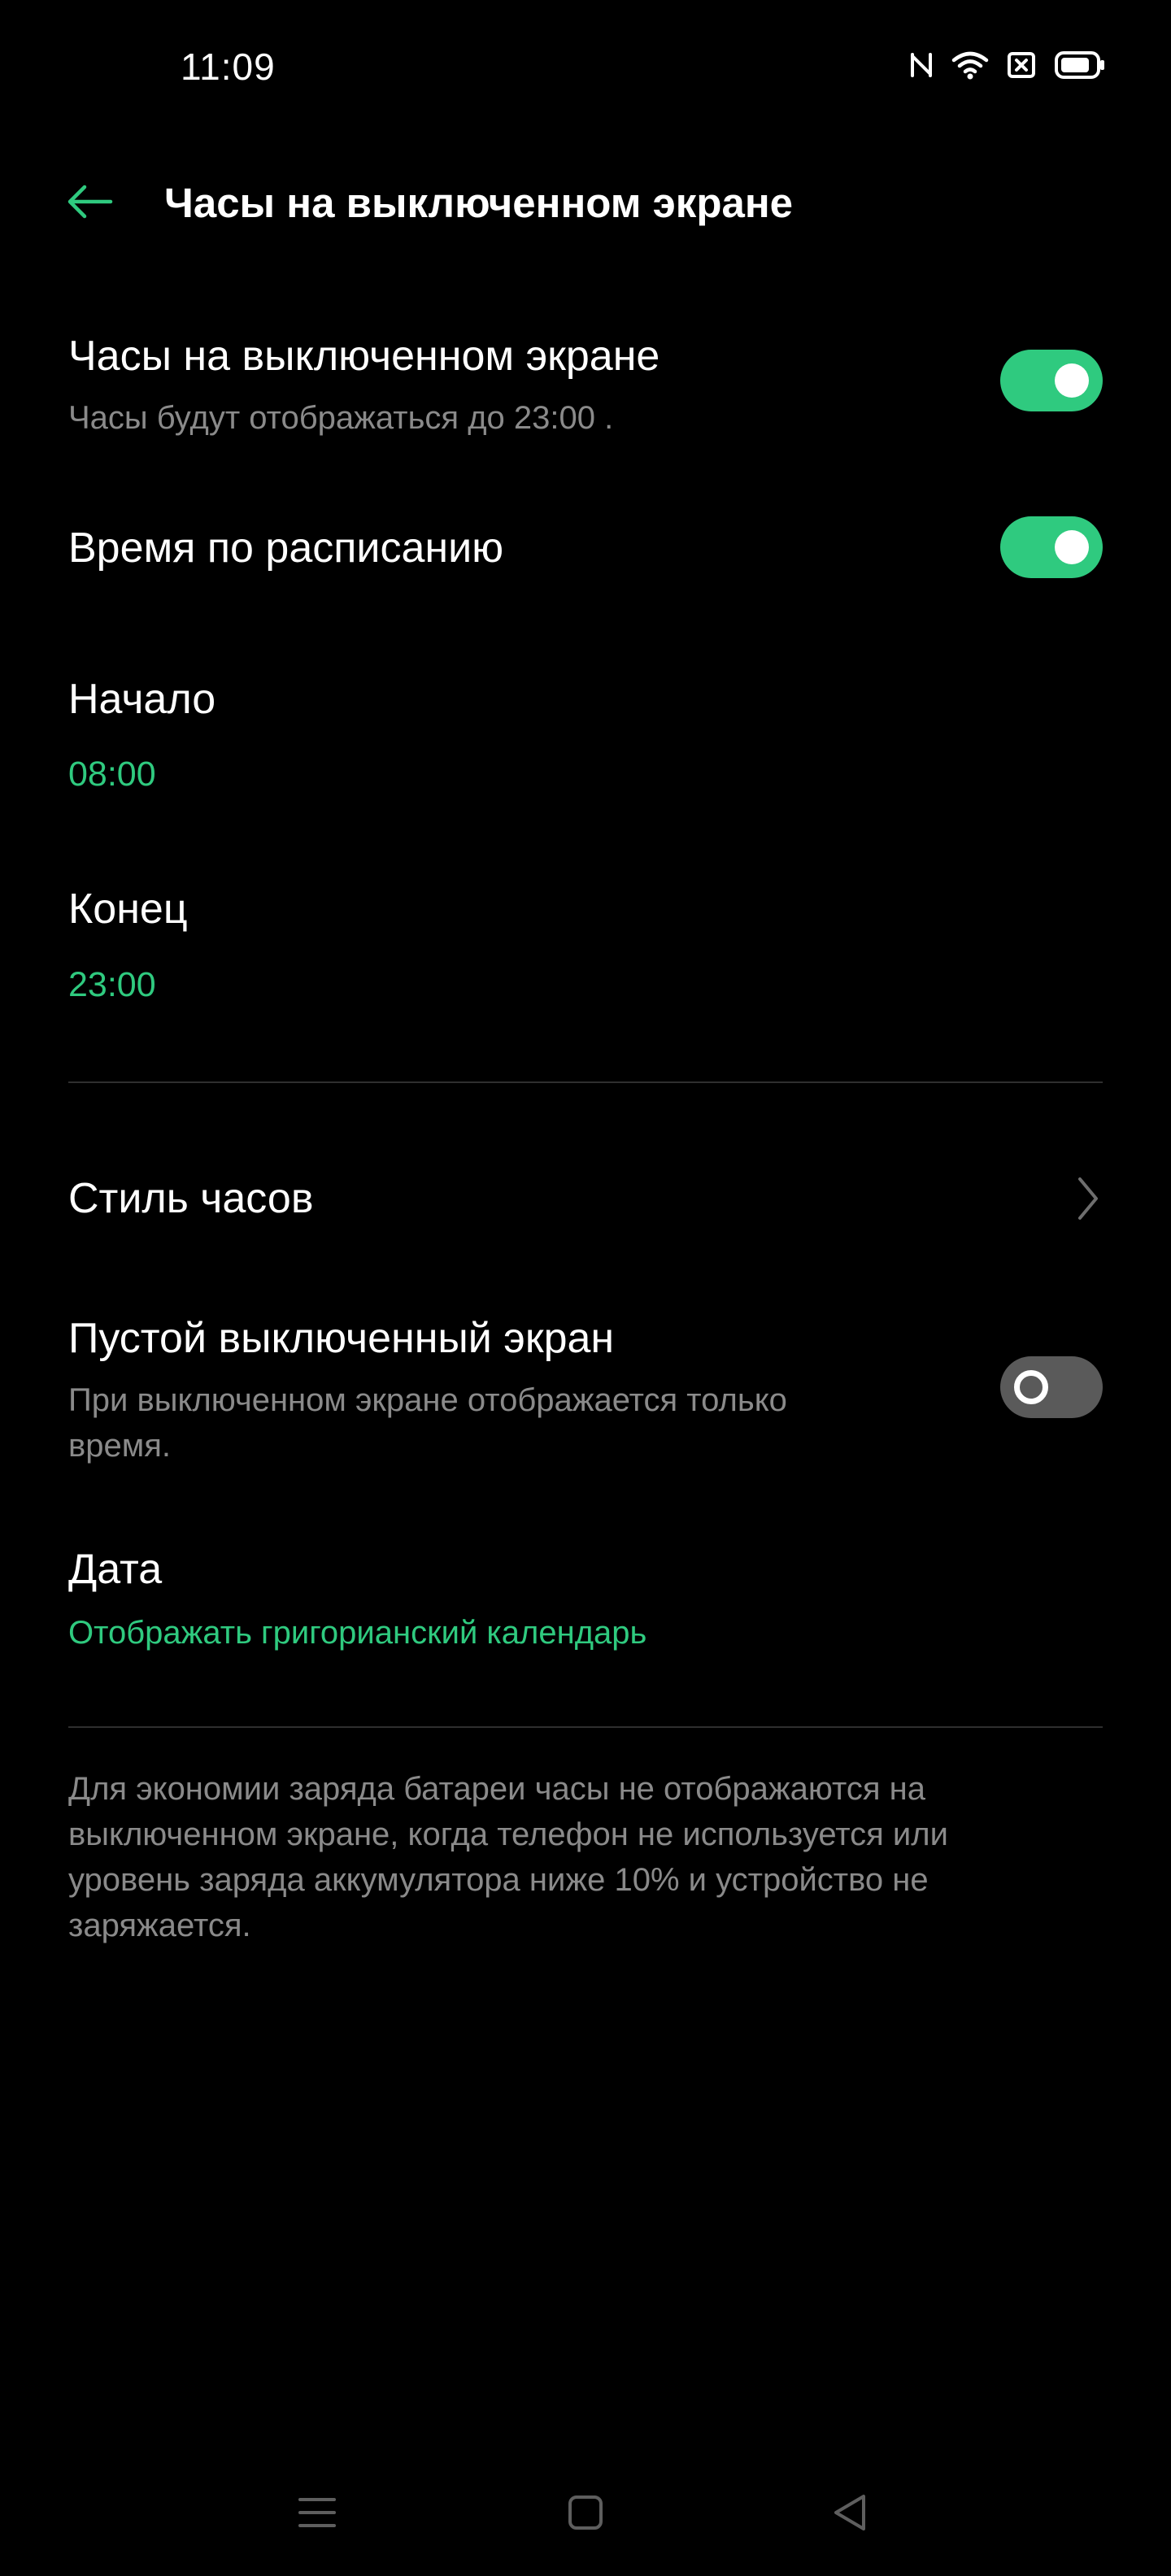  What do you see at coordinates (116, 1569) in the screenshot?
I see `date-title: Дата` at bounding box center [116, 1569].